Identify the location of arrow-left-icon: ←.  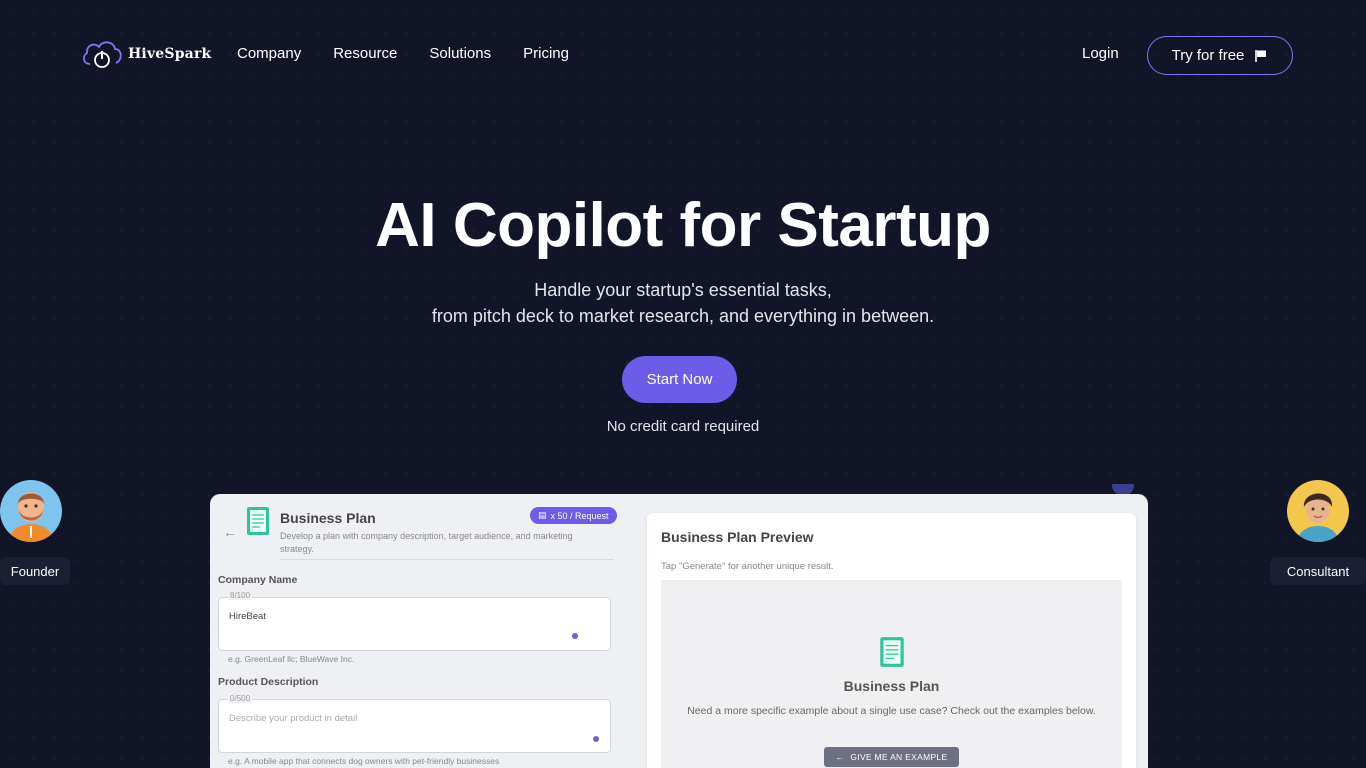
(840, 757).